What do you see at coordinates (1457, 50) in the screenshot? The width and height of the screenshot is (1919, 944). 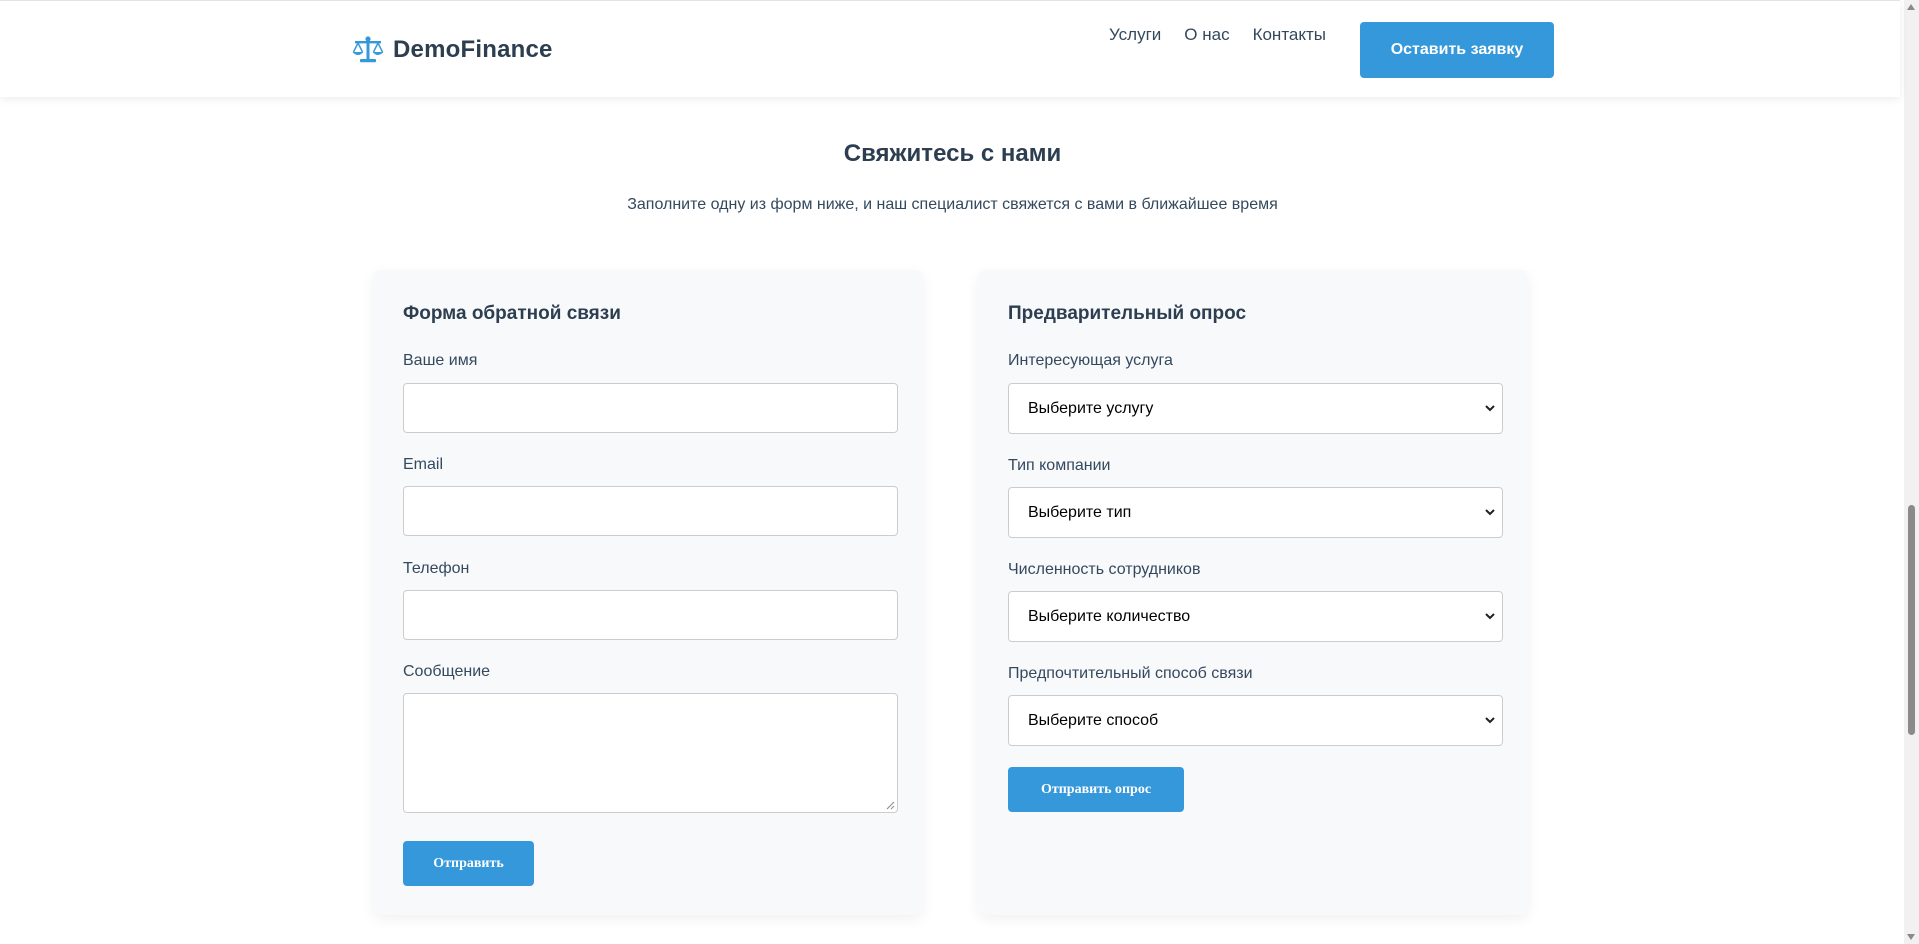 I see `leave-request-button: Оставить заявку` at bounding box center [1457, 50].